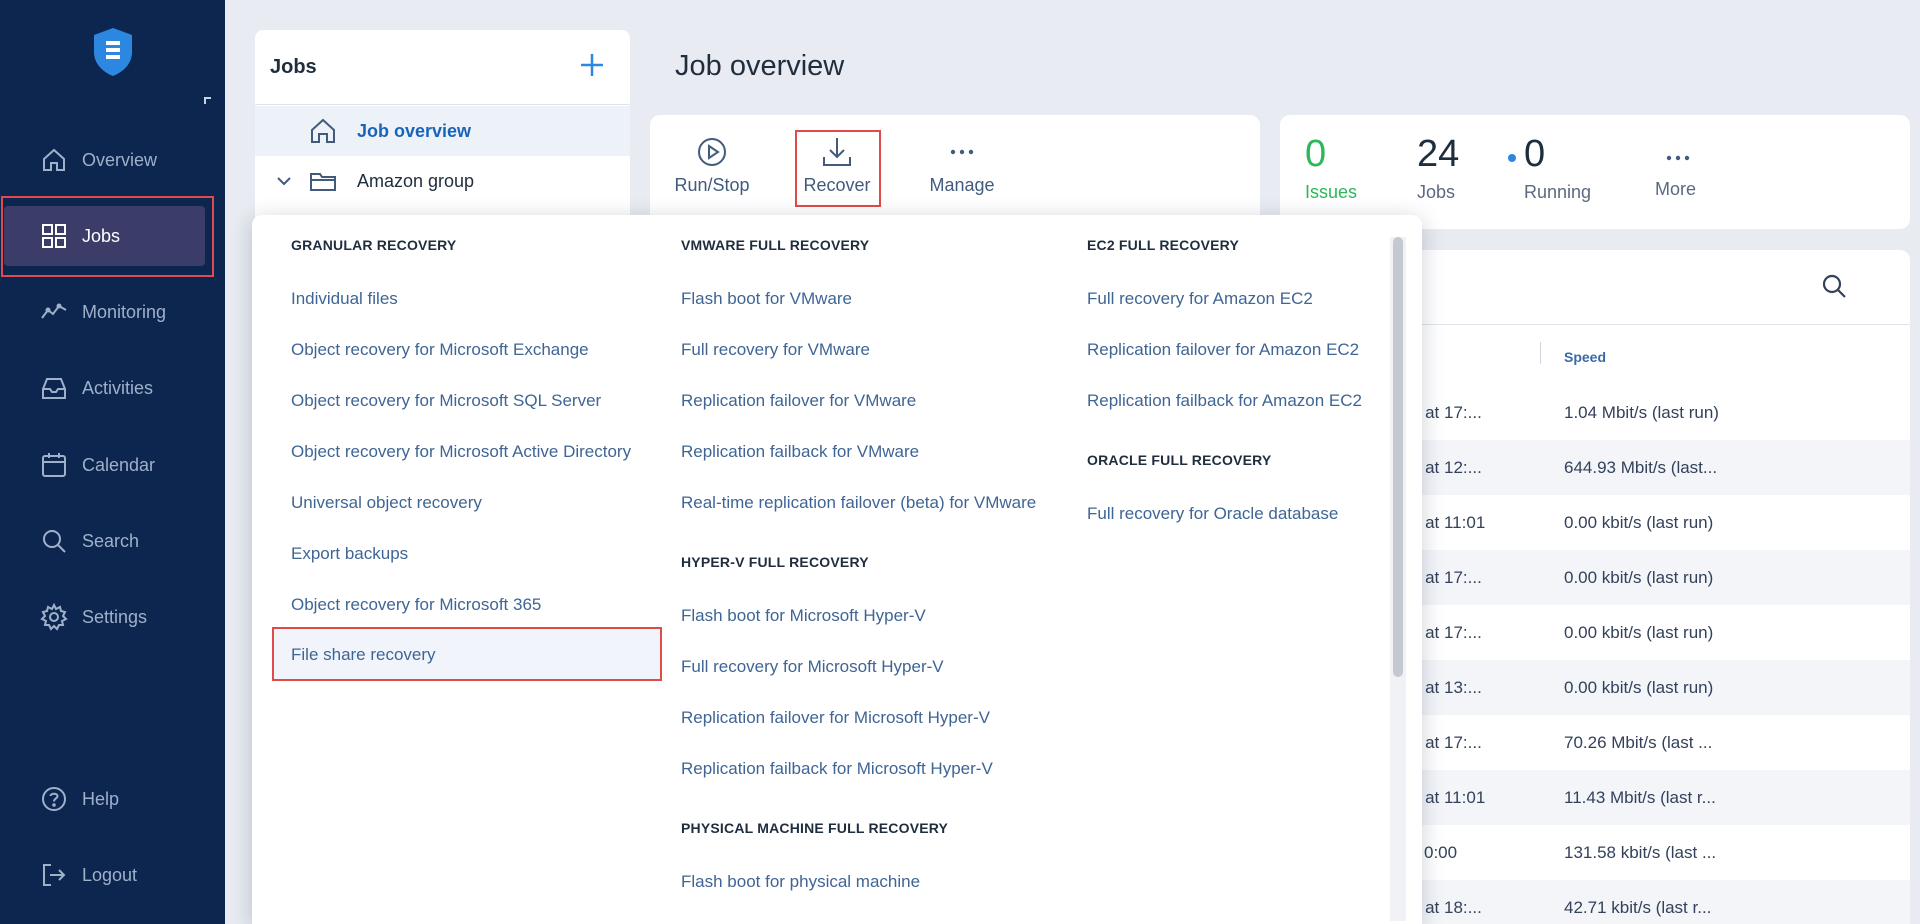 Image resolution: width=1920 pixels, height=924 pixels. Describe the element at coordinates (803, 616) in the screenshot. I see `menu-item-flash-boot-hyperv: Flash boot for Microsoft Hyper-V` at that location.